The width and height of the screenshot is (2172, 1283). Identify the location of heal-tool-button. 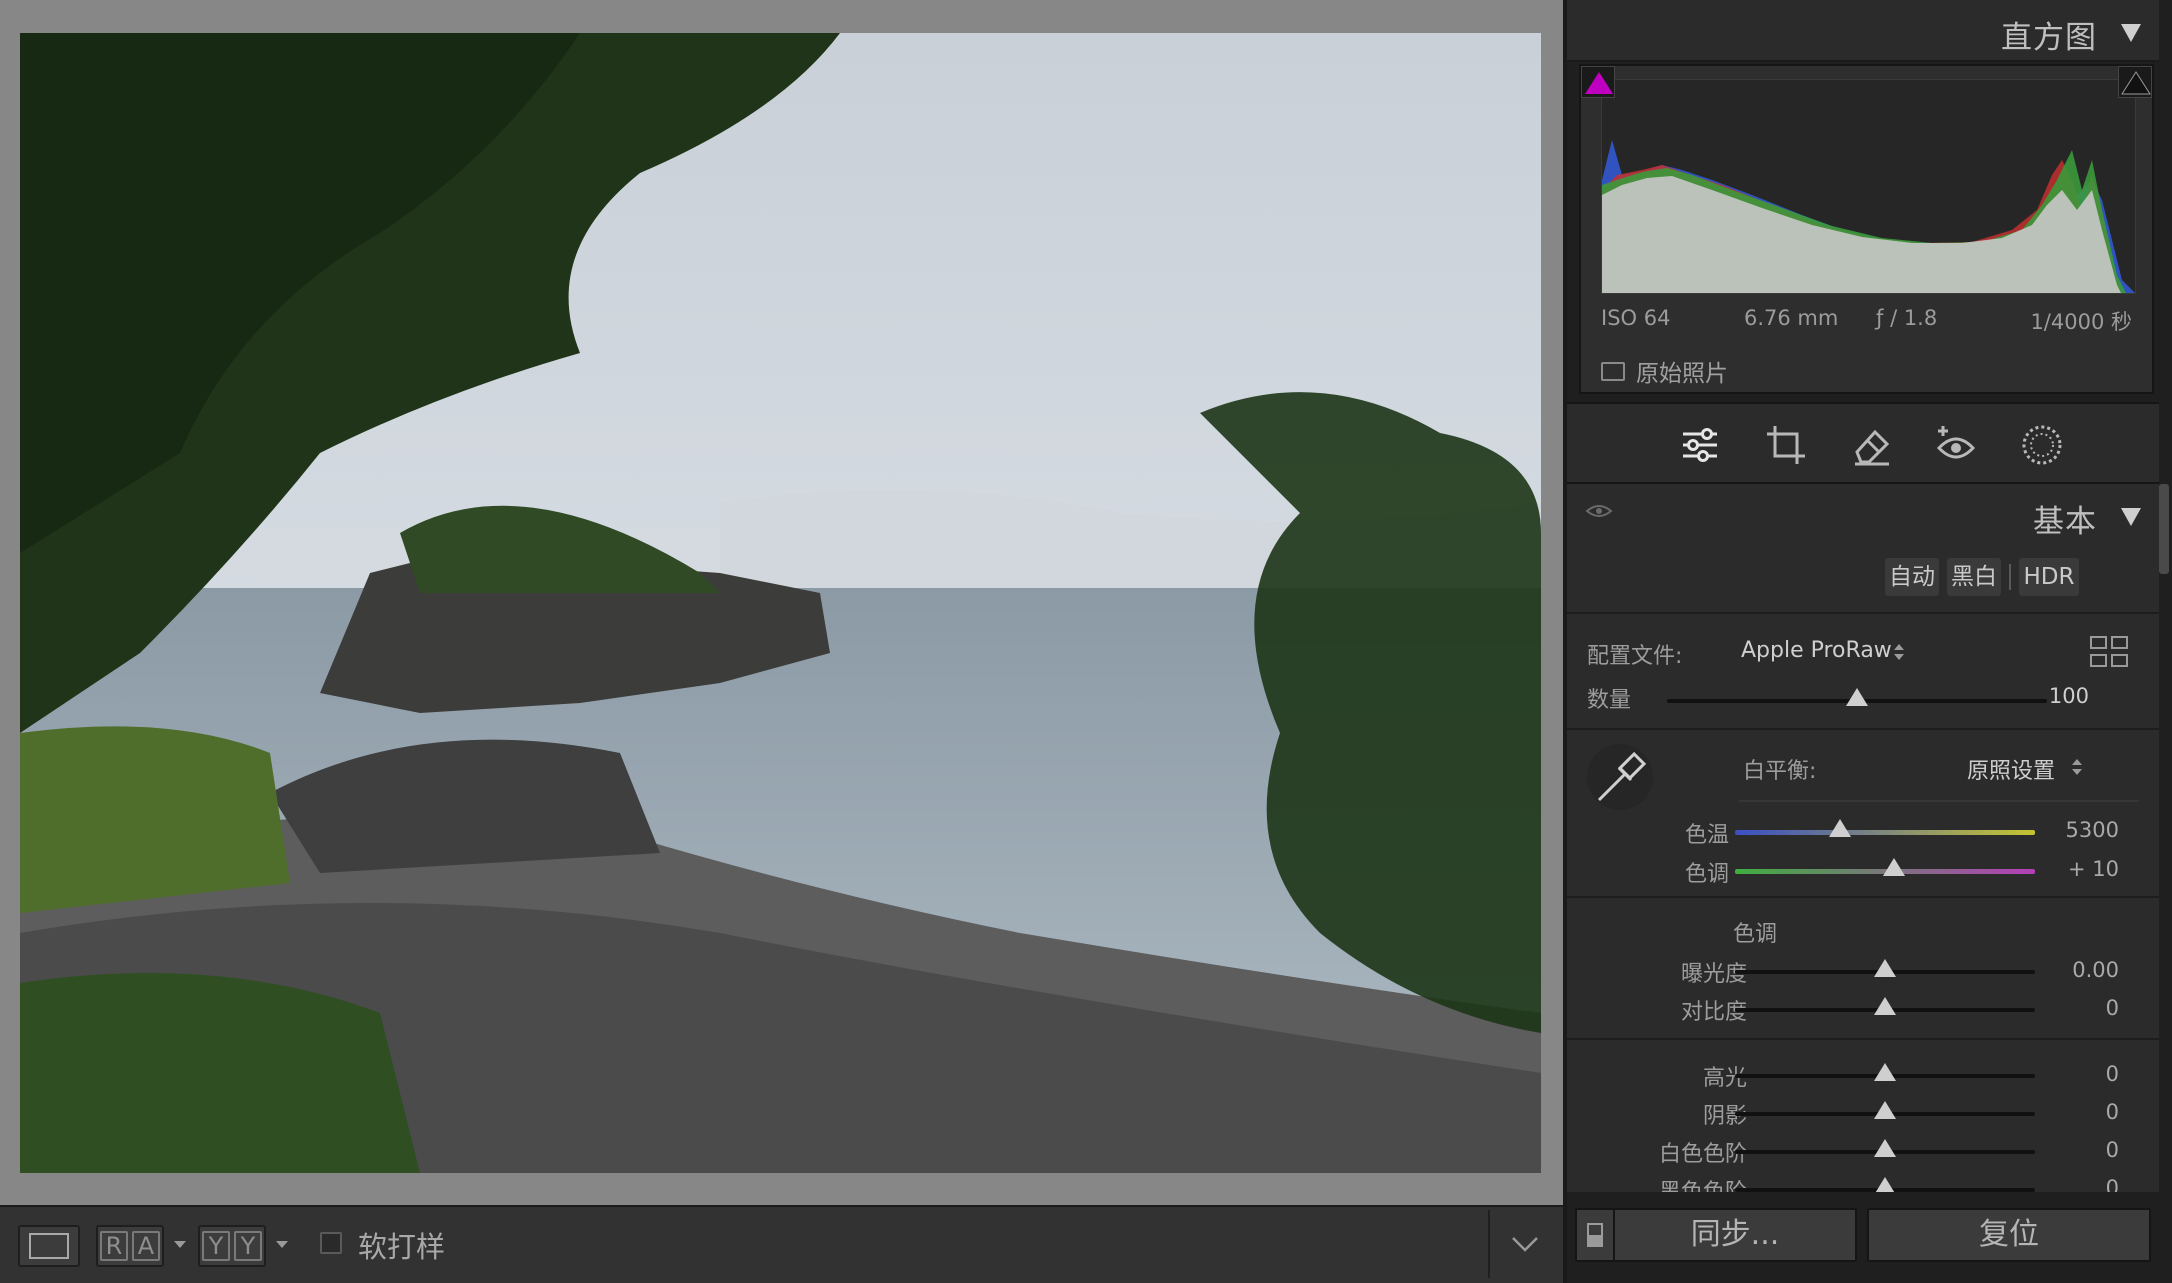
(1872, 445).